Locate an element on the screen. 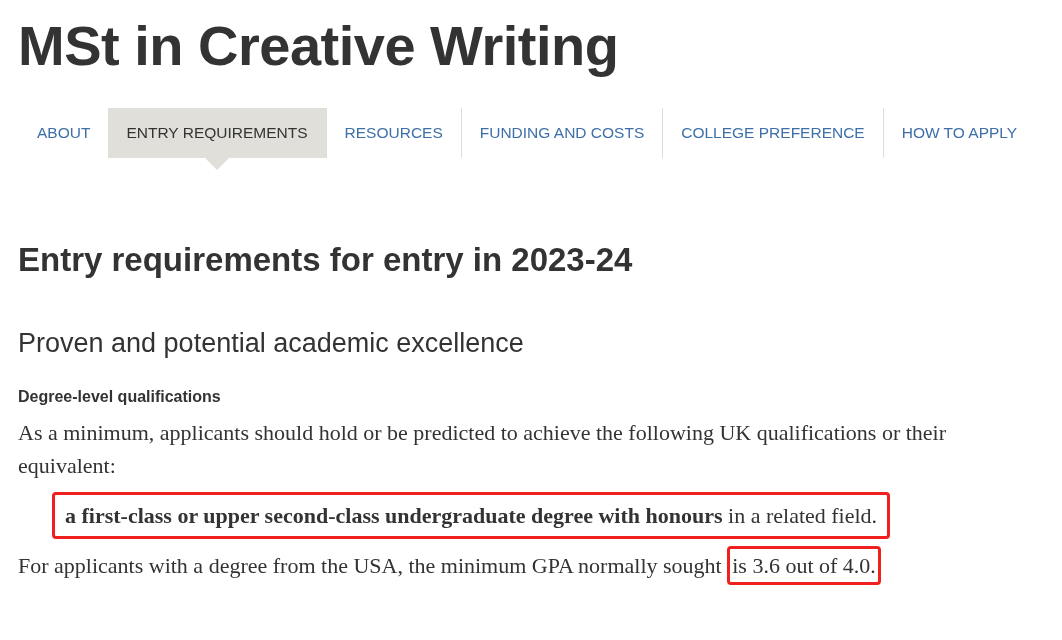 Image resolution: width=1062 pixels, height=640 pixels. nav-tab: COLLEGE PREFERENCE is located at coordinates (772, 133).